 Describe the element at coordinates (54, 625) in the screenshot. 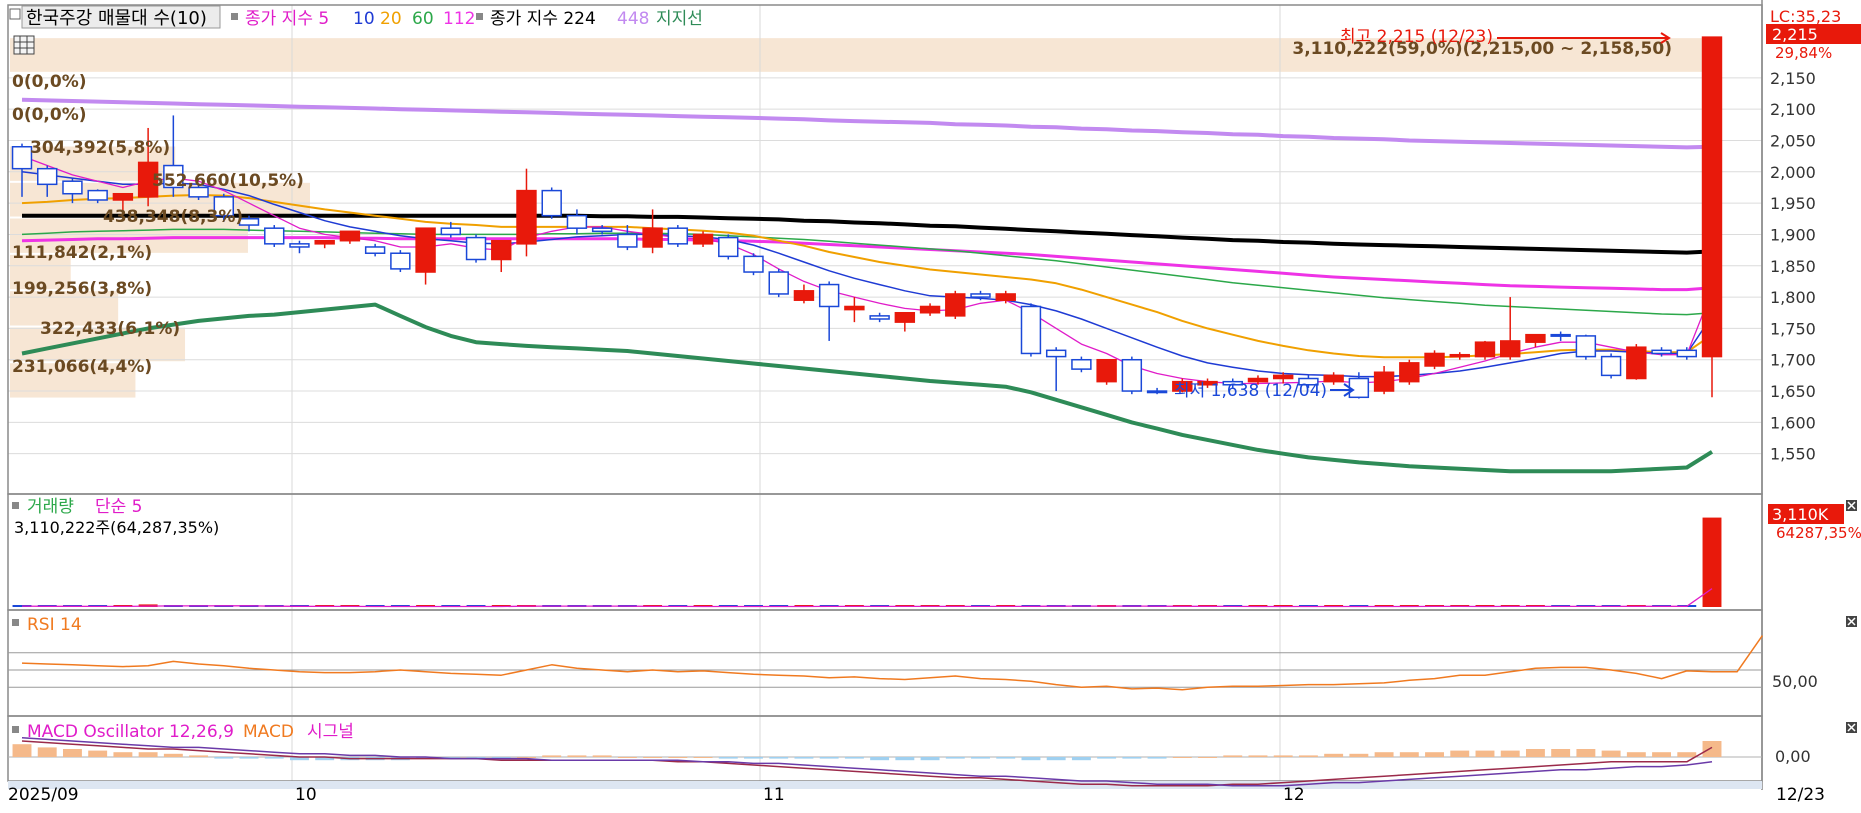

I see `rsi-title: RSI 14` at that location.